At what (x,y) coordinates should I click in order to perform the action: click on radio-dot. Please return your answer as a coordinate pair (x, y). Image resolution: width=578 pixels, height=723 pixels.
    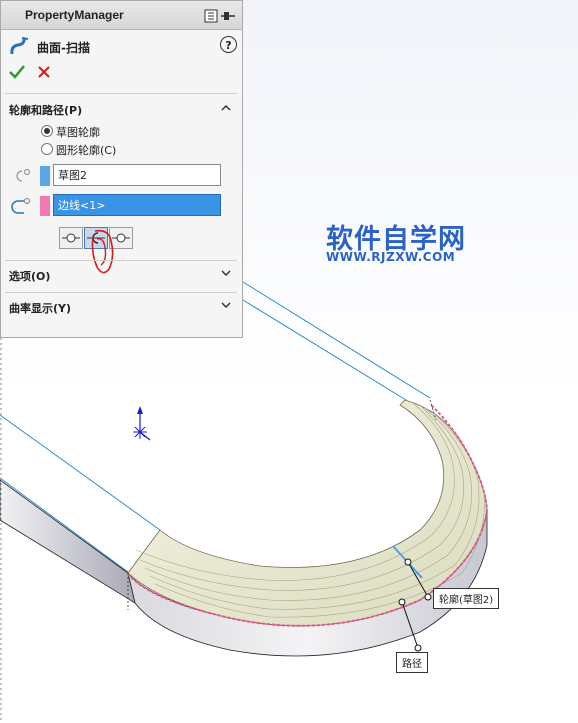
    Looking at the image, I should click on (47, 149).